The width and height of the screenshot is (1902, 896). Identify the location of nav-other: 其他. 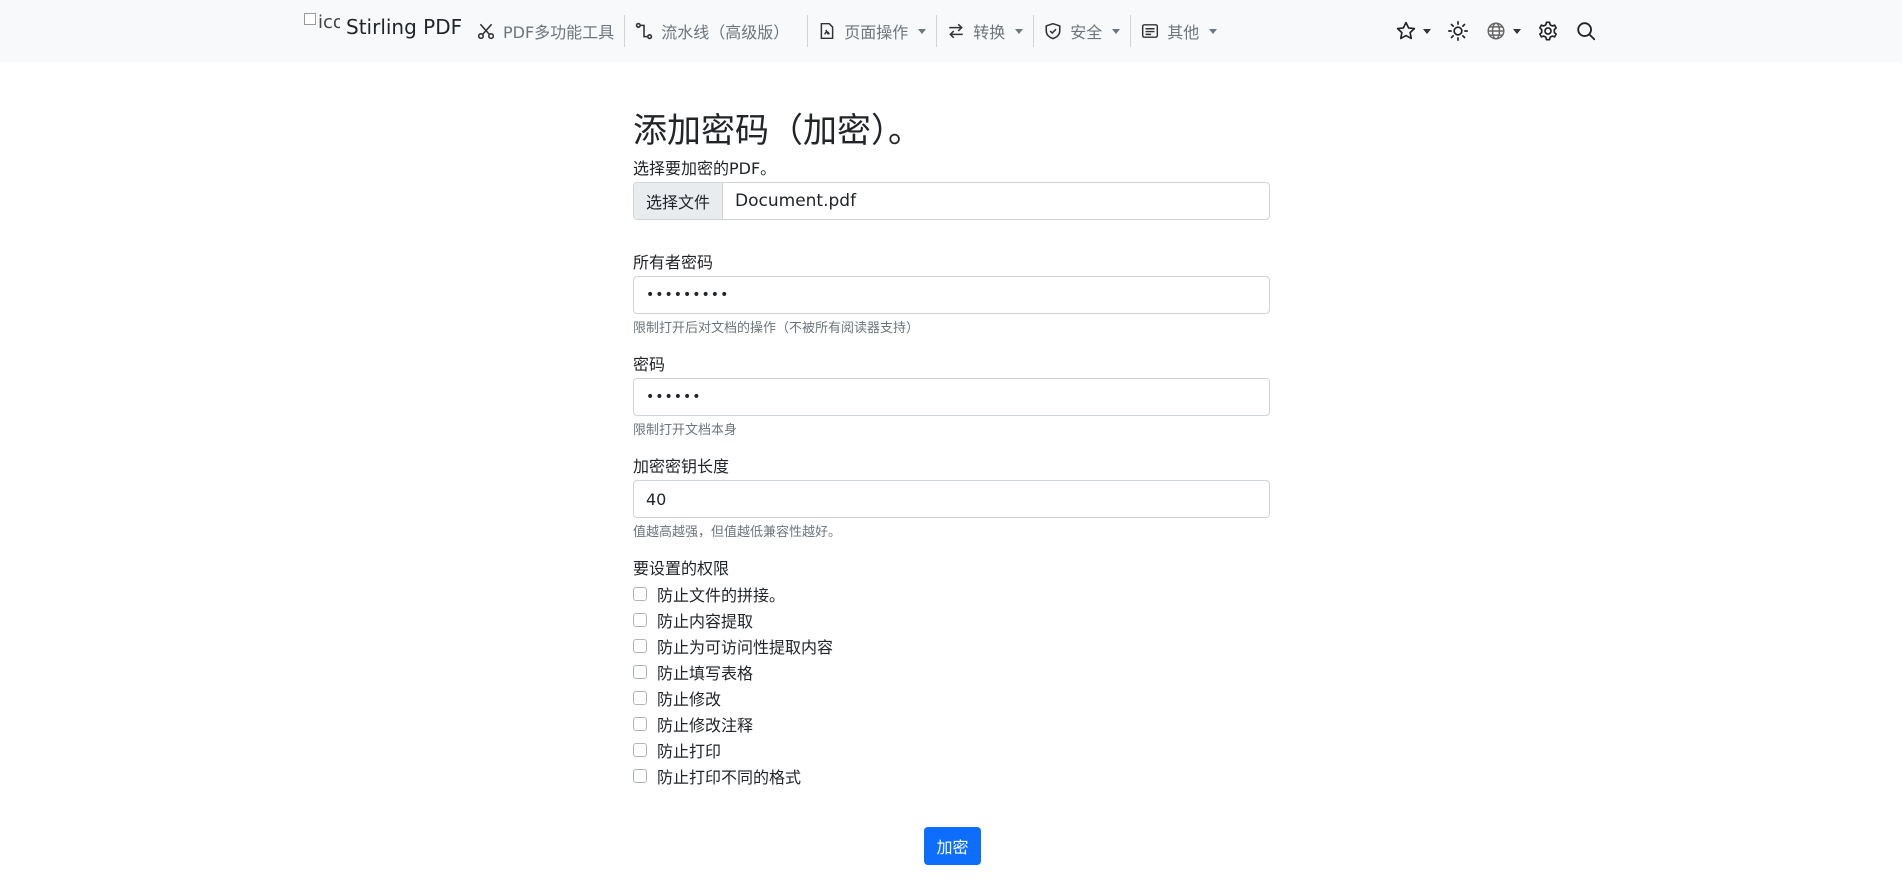
(1179, 31).